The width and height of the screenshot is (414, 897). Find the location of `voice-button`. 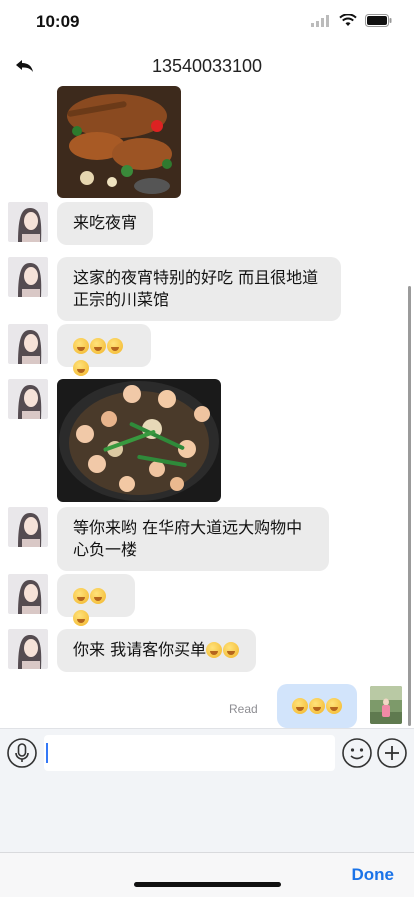

voice-button is located at coordinates (22, 753).